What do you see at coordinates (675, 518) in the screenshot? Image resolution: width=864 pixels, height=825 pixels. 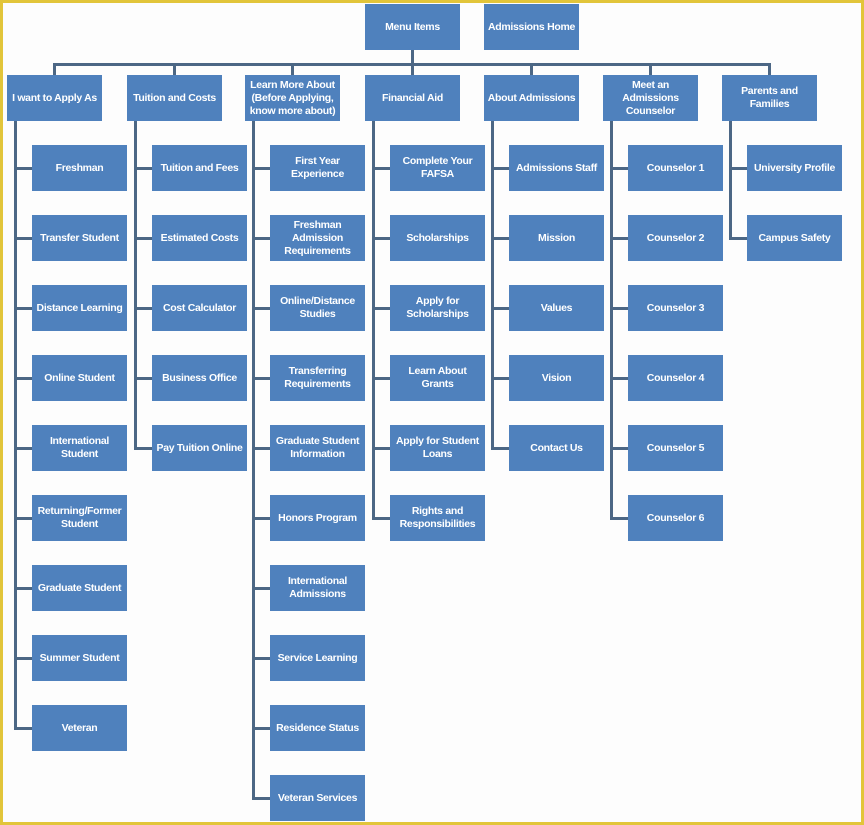 I see `child-node: Counselor 6` at bounding box center [675, 518].